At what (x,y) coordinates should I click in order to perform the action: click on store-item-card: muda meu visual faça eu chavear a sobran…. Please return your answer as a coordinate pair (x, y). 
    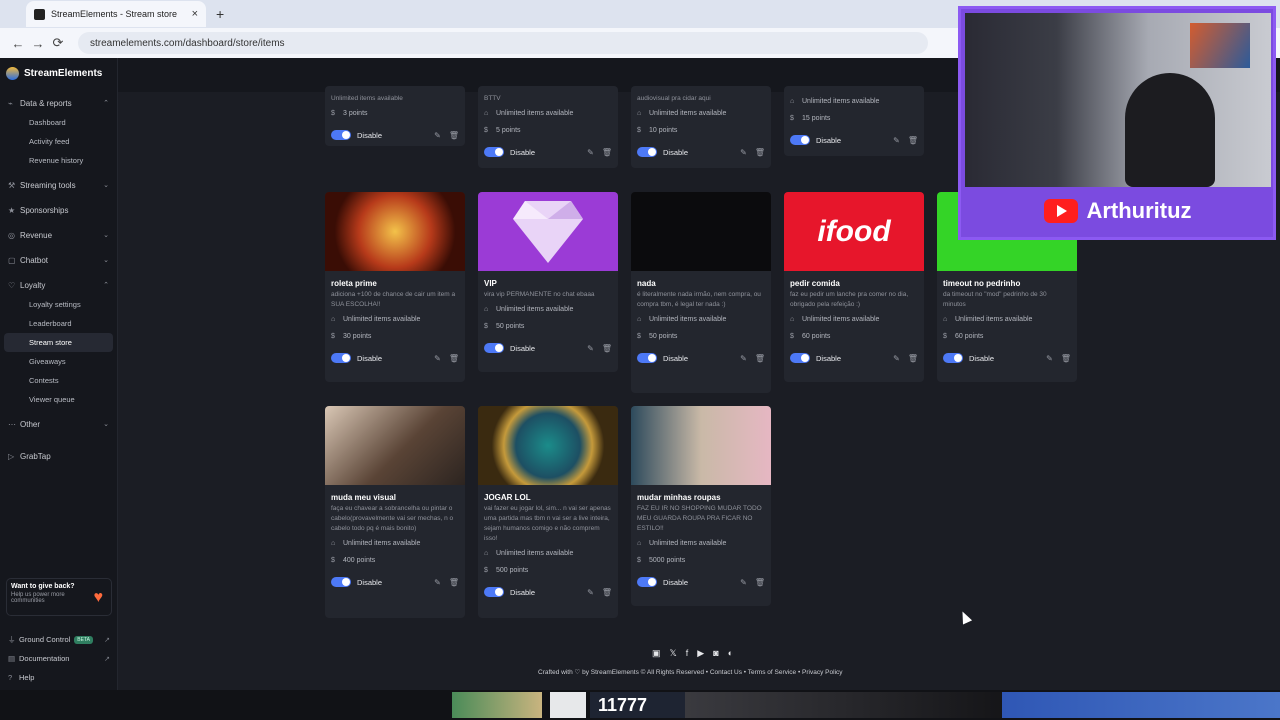
    Looking at the image, I should click on (395, 512).